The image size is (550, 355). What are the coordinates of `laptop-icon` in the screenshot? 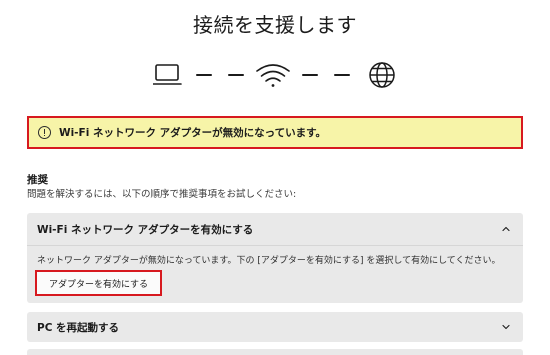 It's located at (167, 74).